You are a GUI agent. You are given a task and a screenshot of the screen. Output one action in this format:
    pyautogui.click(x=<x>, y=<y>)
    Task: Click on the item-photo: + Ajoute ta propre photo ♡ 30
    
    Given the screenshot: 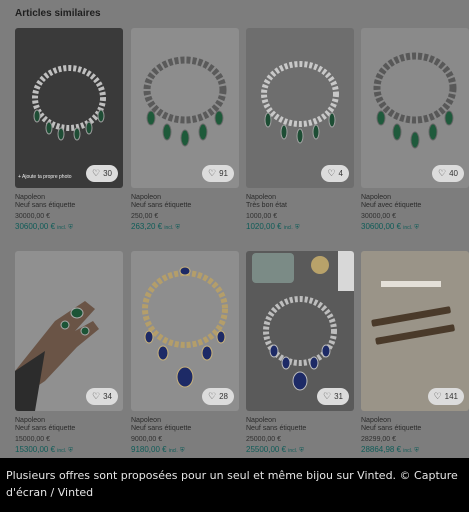 What is the action you would take?
    pyautogui.click(x=69, y=108)
    